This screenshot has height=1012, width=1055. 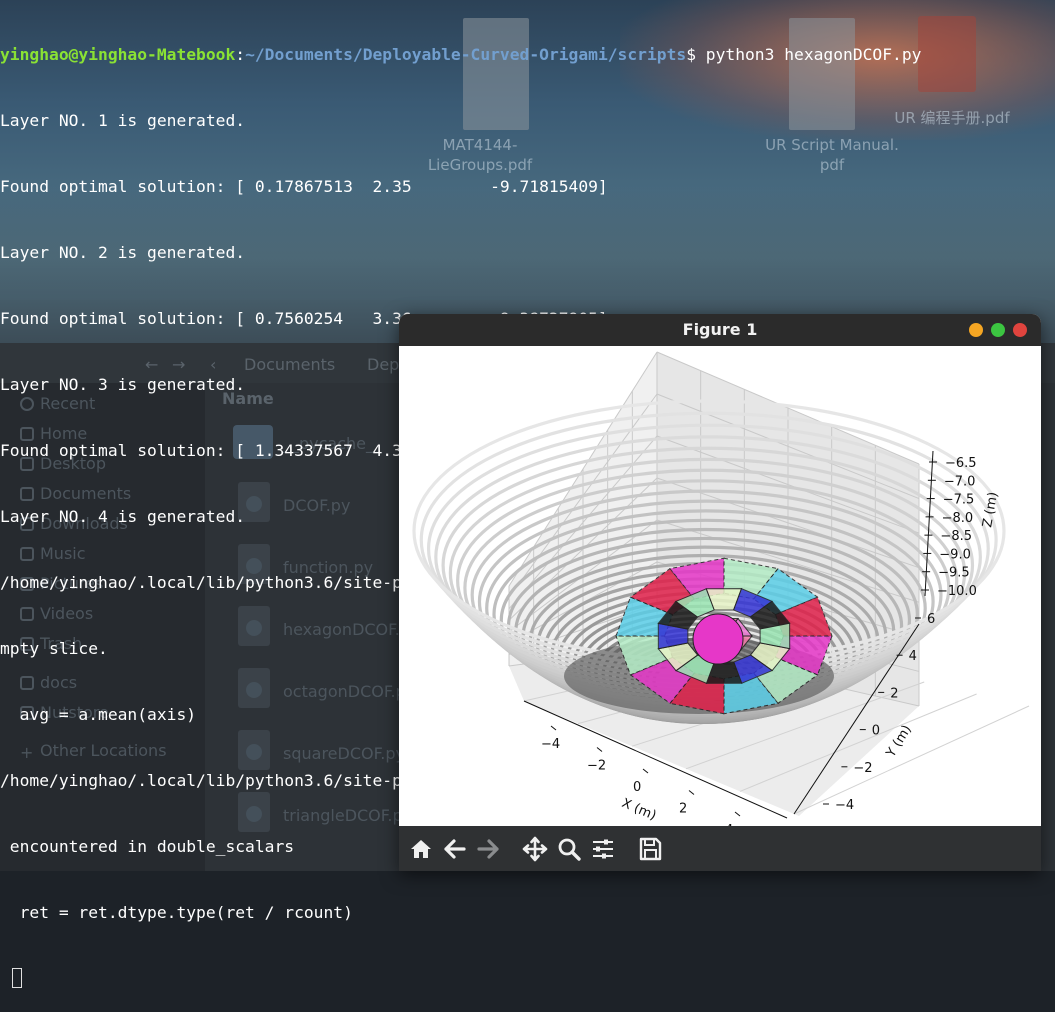 I want to click on y-tick-label: 6, so click(x=931, y=619).